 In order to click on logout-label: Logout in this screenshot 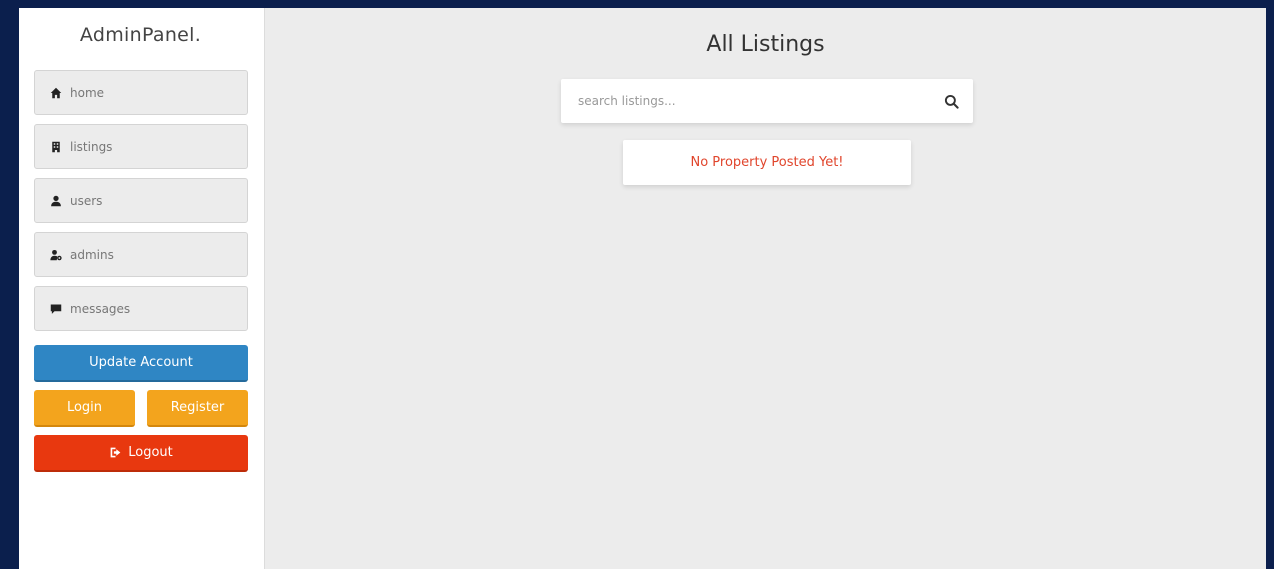, I will do `click(150, 452)`.